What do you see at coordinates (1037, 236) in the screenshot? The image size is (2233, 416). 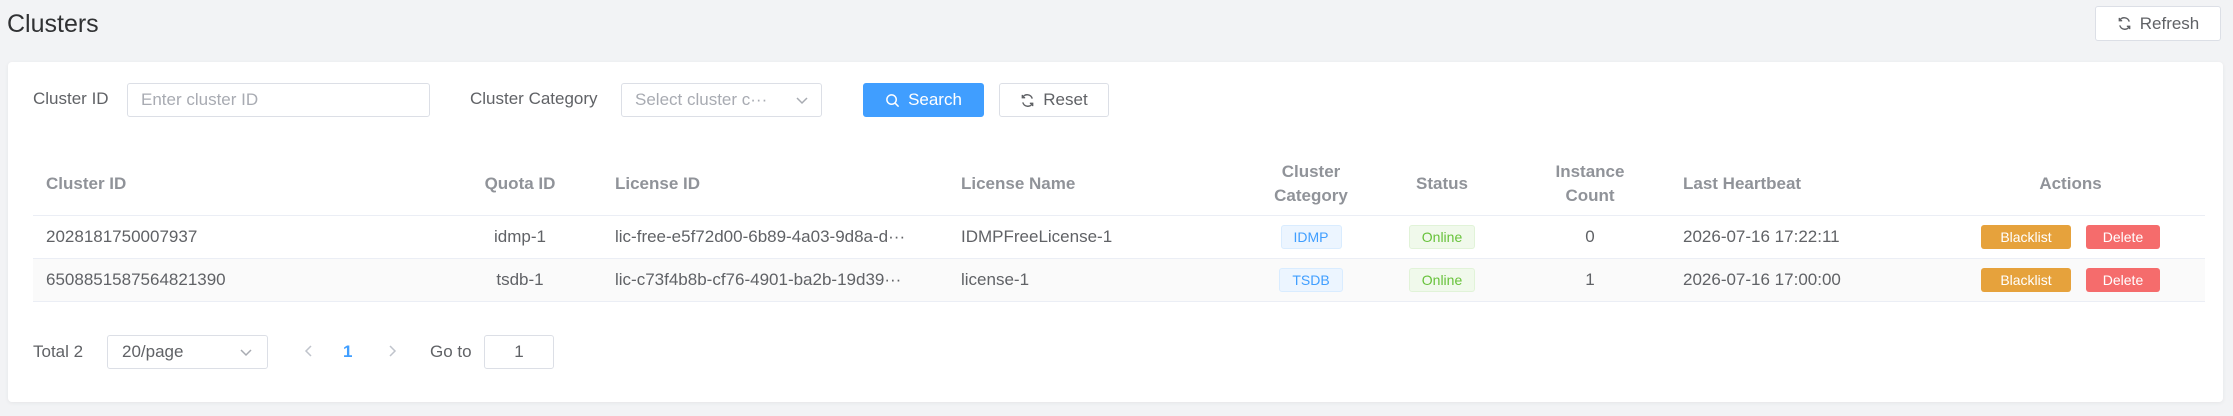 I see `cell-license-name: IDMPFreeLicense-1` at bounding box center [1037, 236].